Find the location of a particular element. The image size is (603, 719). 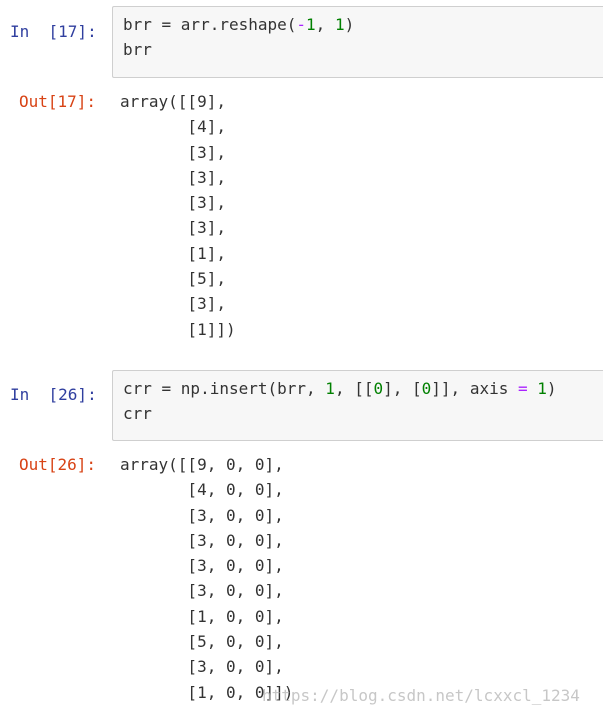

input-prompt: In [26]: is located at coordinates (53, 394).